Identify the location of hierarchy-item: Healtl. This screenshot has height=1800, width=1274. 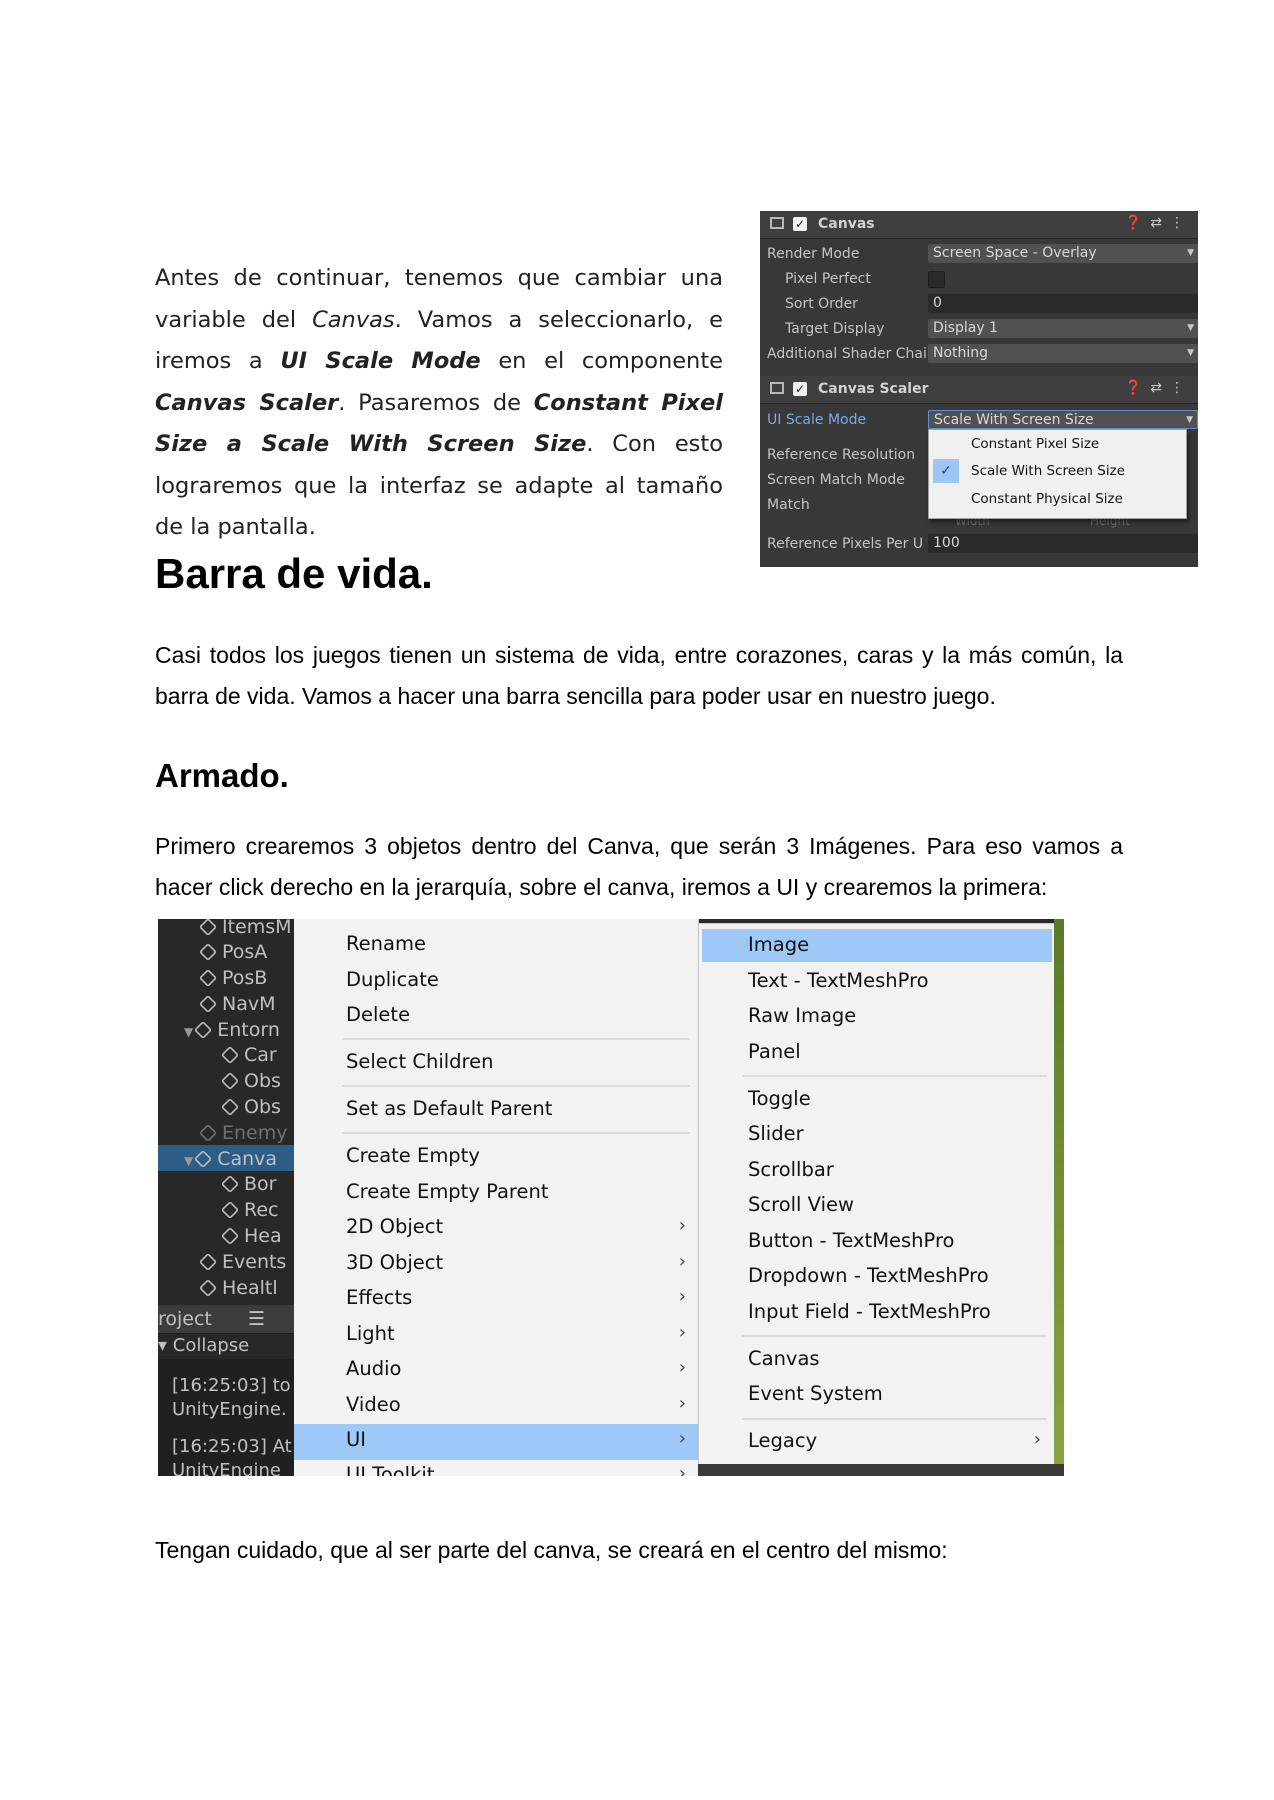
(238, 1288).